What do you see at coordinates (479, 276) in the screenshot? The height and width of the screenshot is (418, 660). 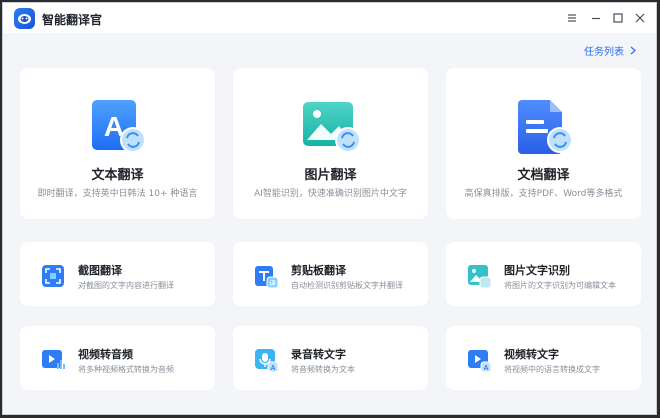 I see `image-ocr-icon` at bounding box center [479, 276].